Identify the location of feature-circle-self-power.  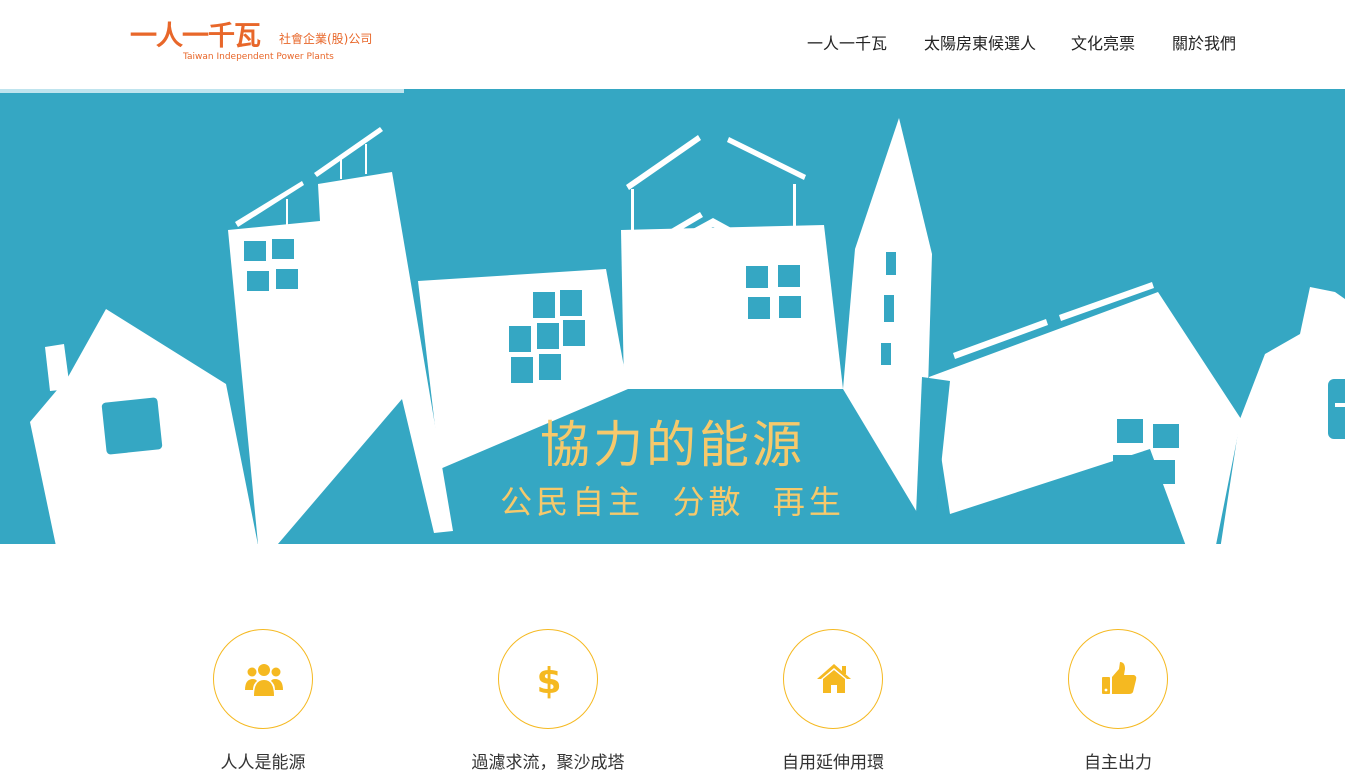
(1118, 679).